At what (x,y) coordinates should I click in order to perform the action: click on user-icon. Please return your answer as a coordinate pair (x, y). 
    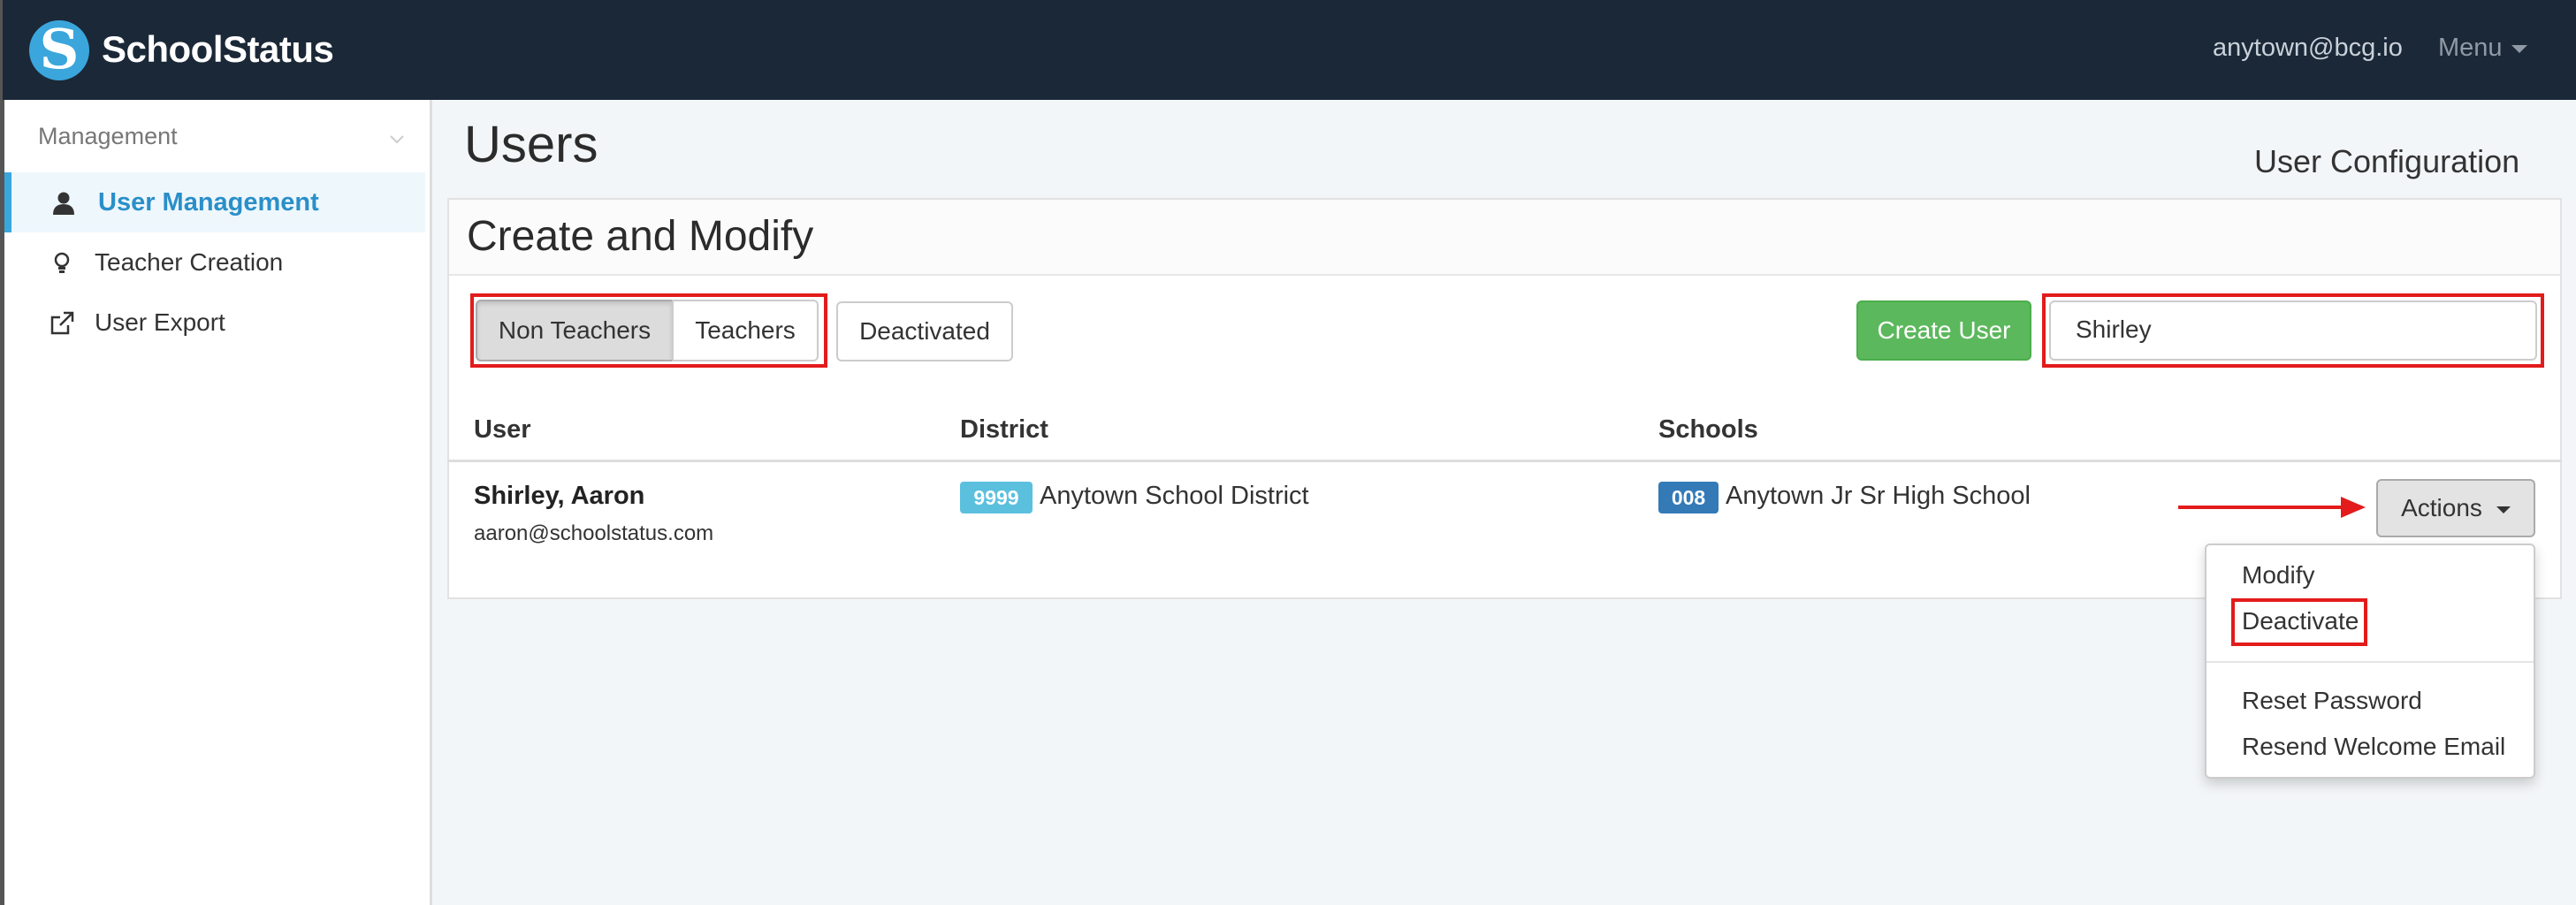
    Looking at the image, I should click on (64, 204).